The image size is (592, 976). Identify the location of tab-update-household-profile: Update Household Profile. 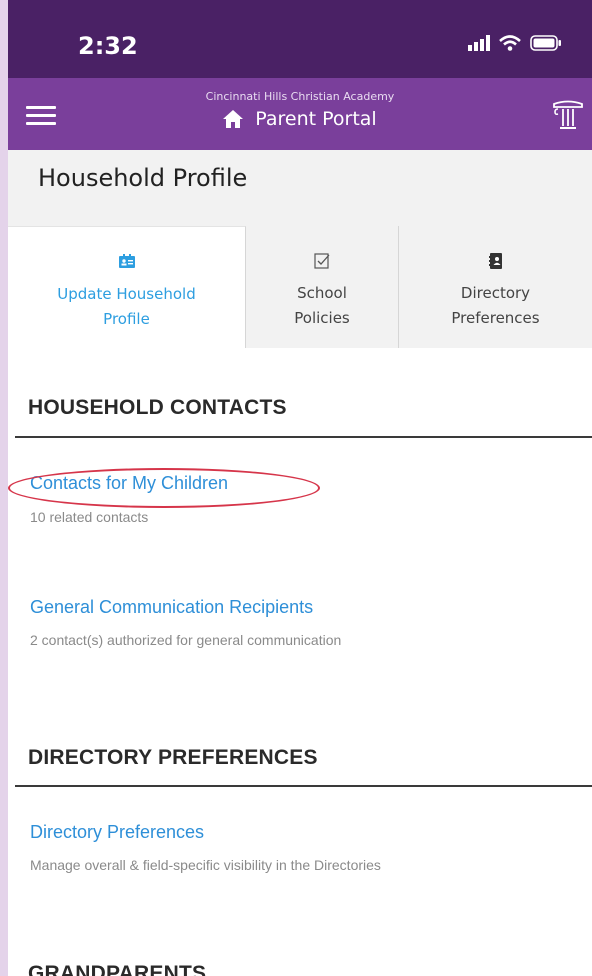
(127, 287).